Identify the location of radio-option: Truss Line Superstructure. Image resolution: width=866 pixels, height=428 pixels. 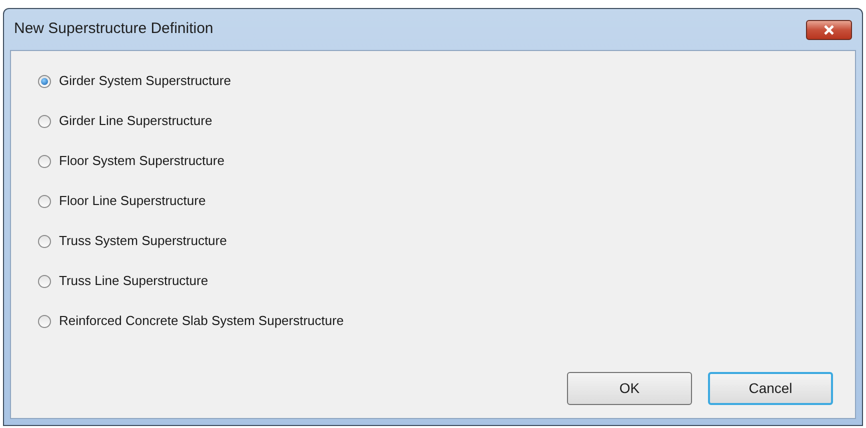
(123, 281).